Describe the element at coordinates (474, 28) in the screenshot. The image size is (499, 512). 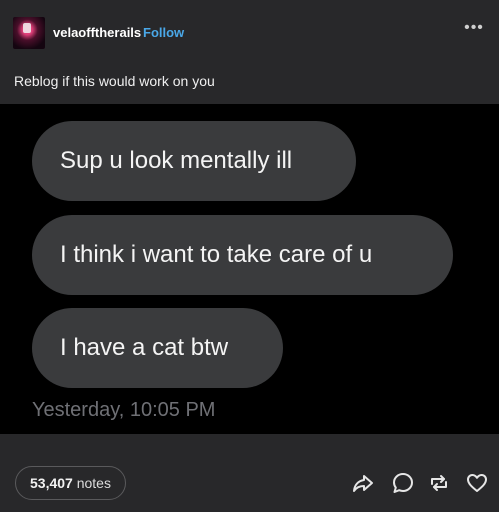
I see `more-options-icon: •••` at that location.